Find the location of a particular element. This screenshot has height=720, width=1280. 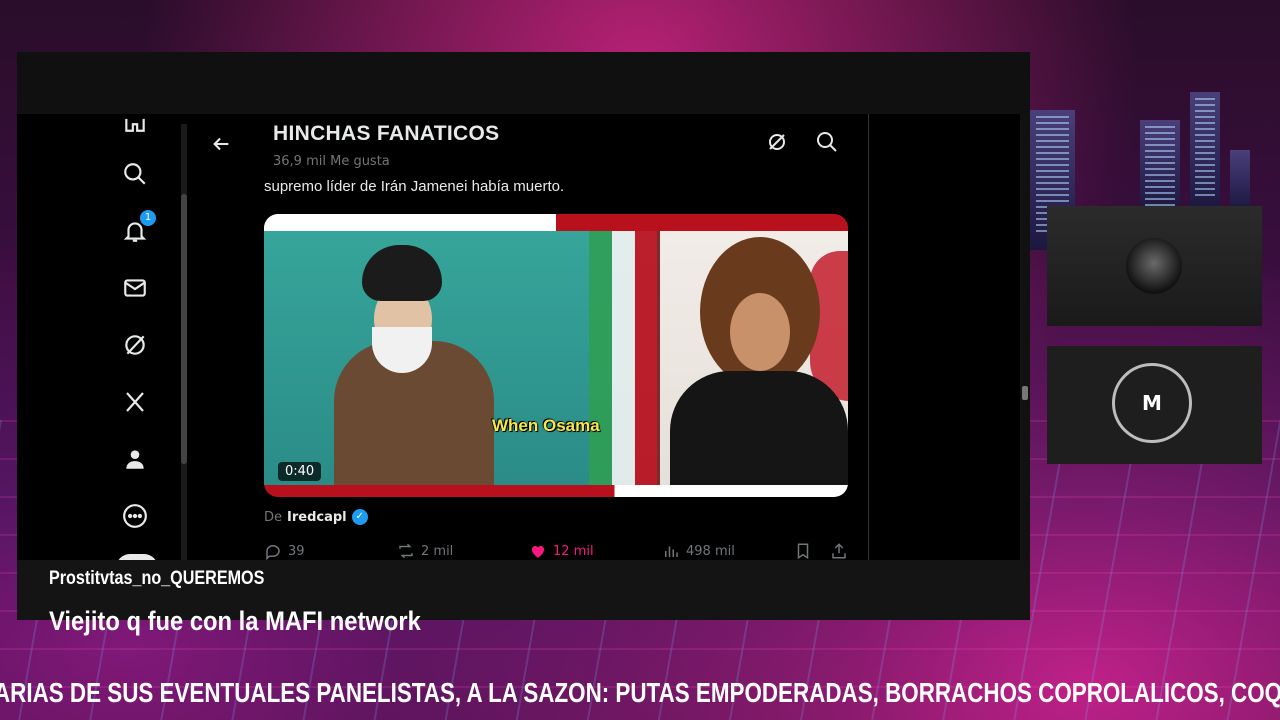

notification-badge: 1 is located at coordinates (148, 218).